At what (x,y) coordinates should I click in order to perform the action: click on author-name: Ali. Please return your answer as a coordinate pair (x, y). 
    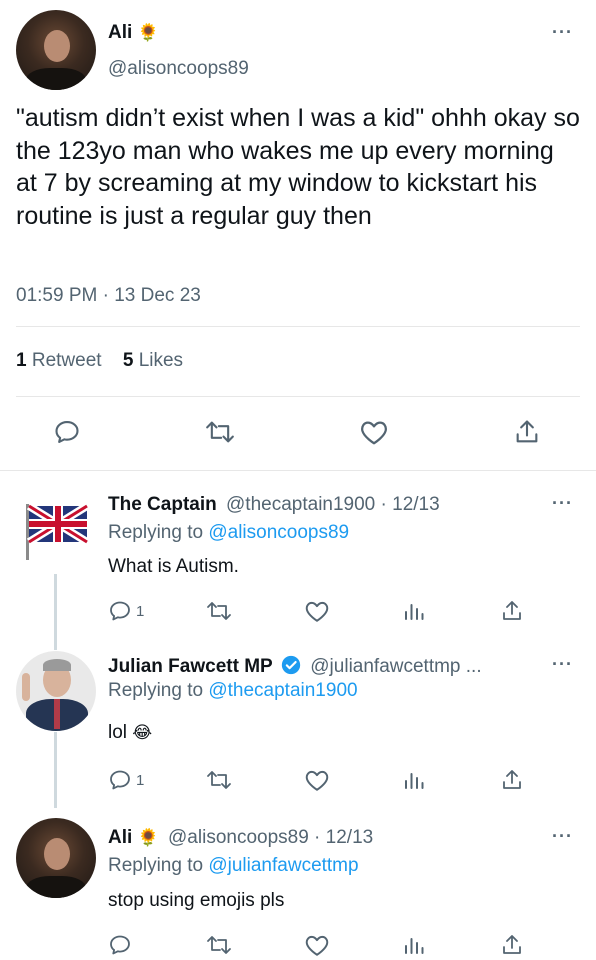
    Looking at the image, I should click on (120, 32).